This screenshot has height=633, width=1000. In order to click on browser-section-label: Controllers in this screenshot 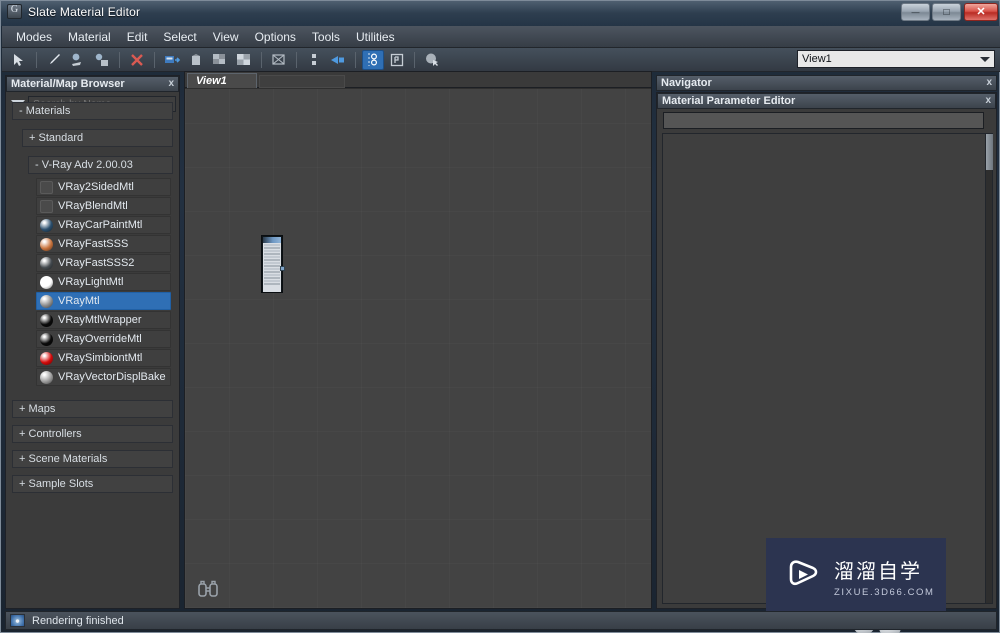, I will do `click(55, 434)`.